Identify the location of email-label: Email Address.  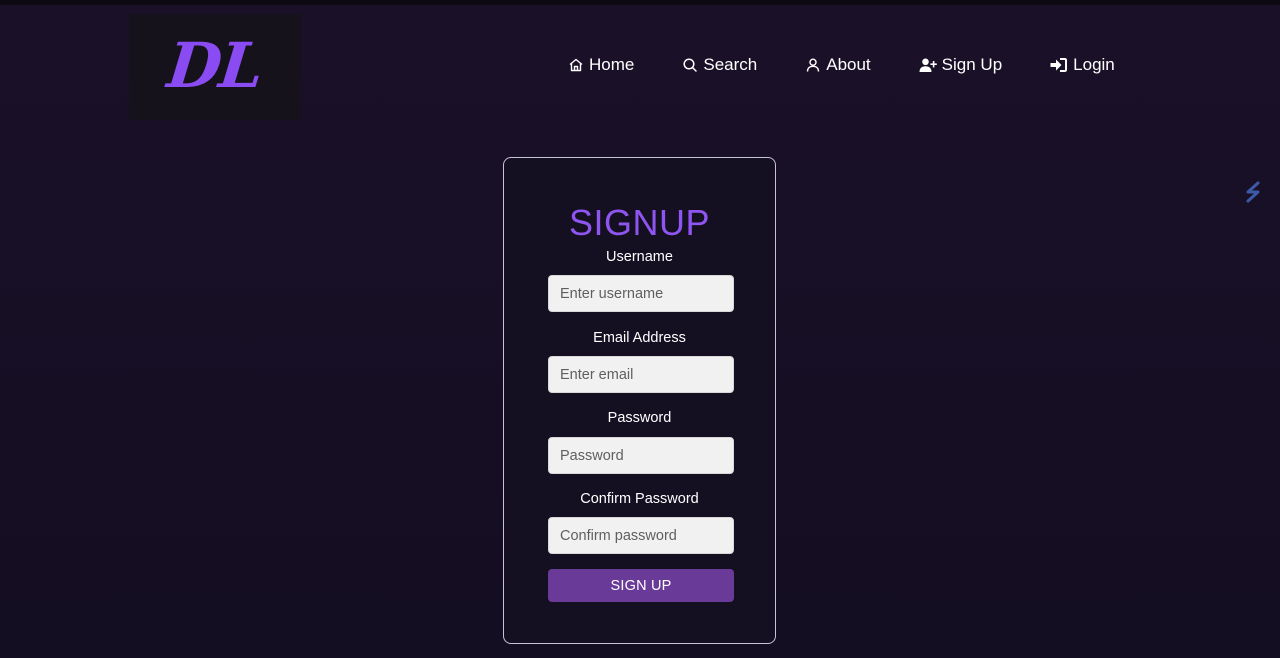
(639, 338).